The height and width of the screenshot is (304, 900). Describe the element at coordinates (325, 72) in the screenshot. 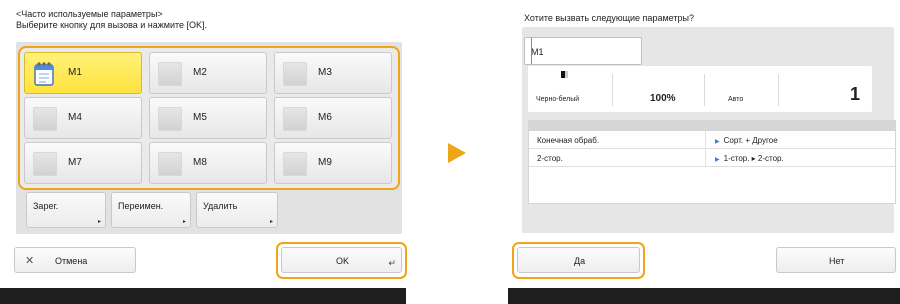

I see `memory-label: M3` at that location.